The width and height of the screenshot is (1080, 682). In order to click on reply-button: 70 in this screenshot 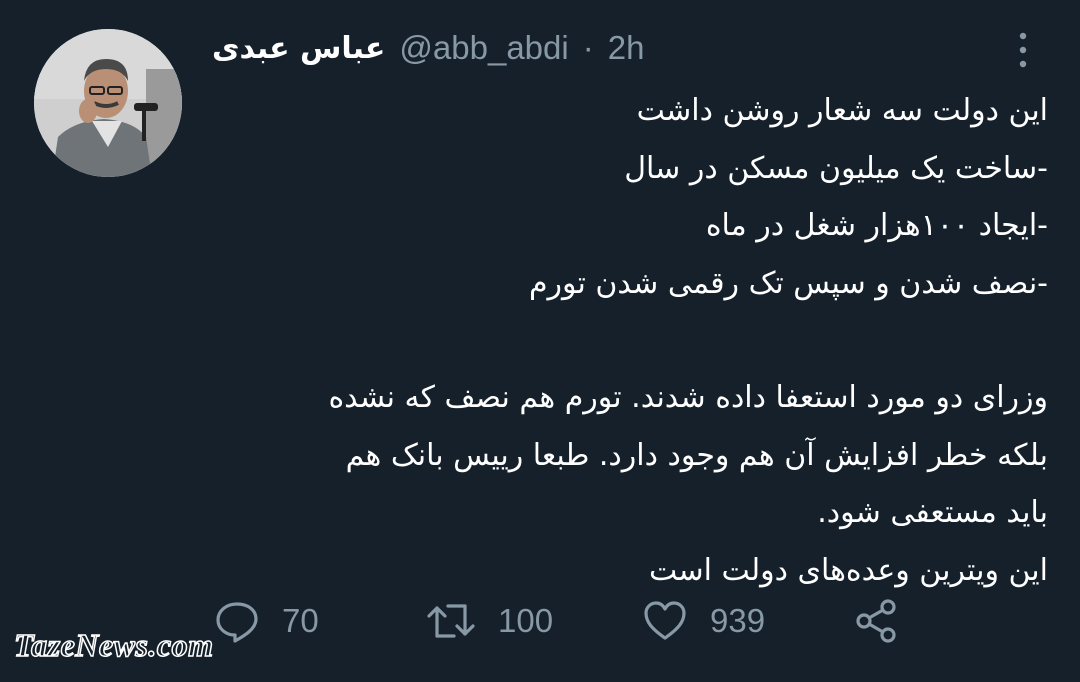, I will do `click(320, 621)`.